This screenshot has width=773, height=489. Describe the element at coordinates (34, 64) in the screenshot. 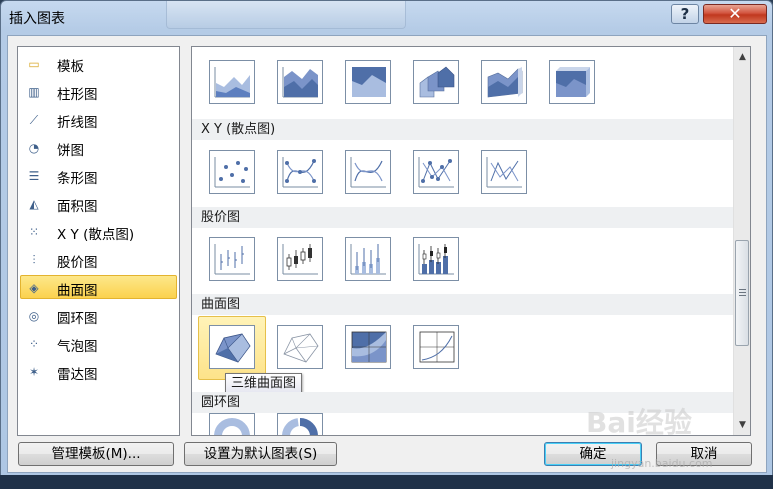

I see `folder-icon: ▭` at that location.